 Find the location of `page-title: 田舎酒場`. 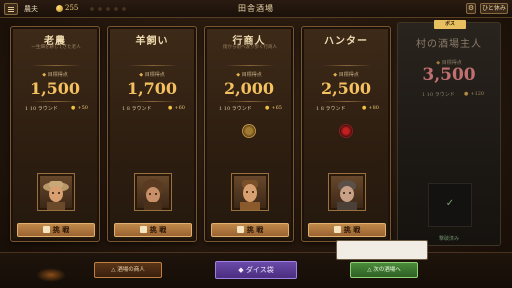

page-title: 田舎酒場 is located at coordinates (256, 8).